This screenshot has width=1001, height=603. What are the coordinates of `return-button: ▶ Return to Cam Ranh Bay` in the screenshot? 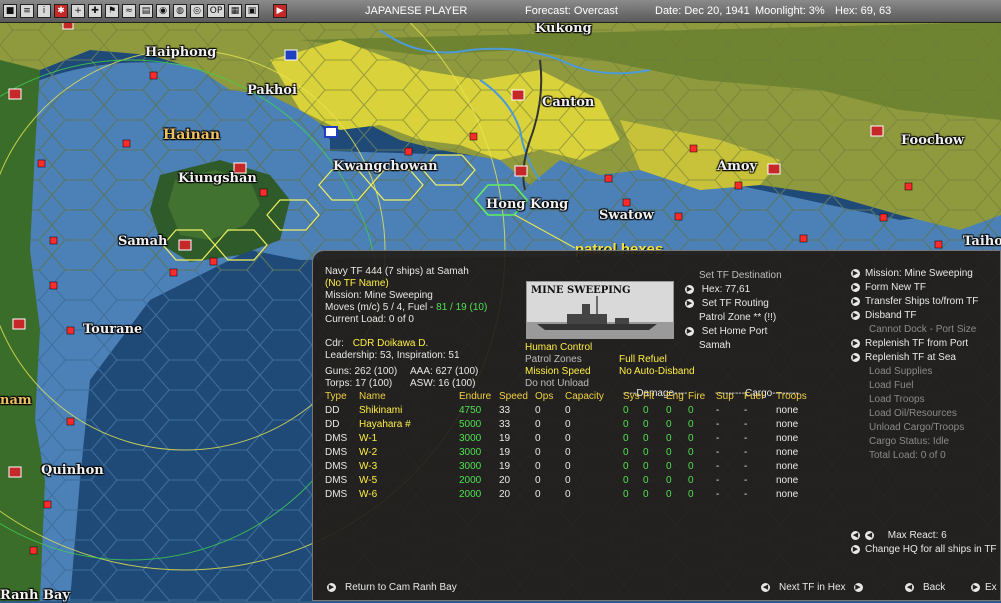 It's located at (392, 588).